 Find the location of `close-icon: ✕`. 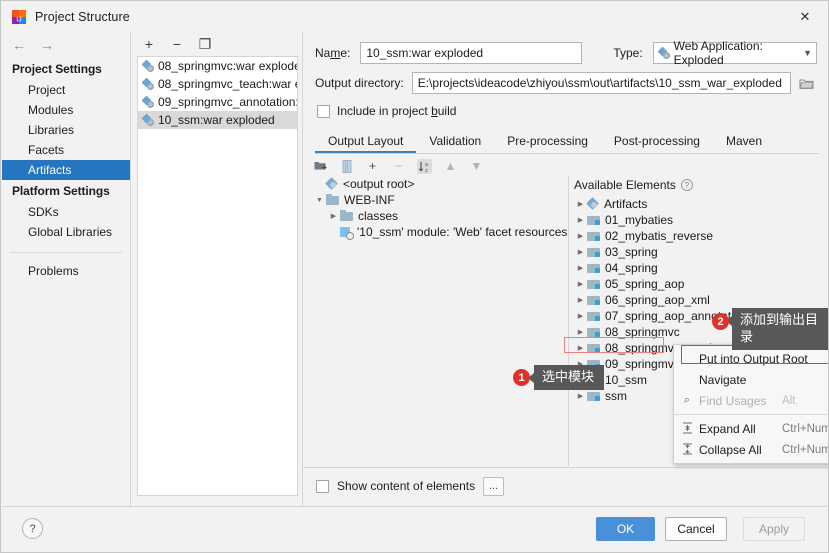

close-icon: ✕ is located at coordinates (805, 16).